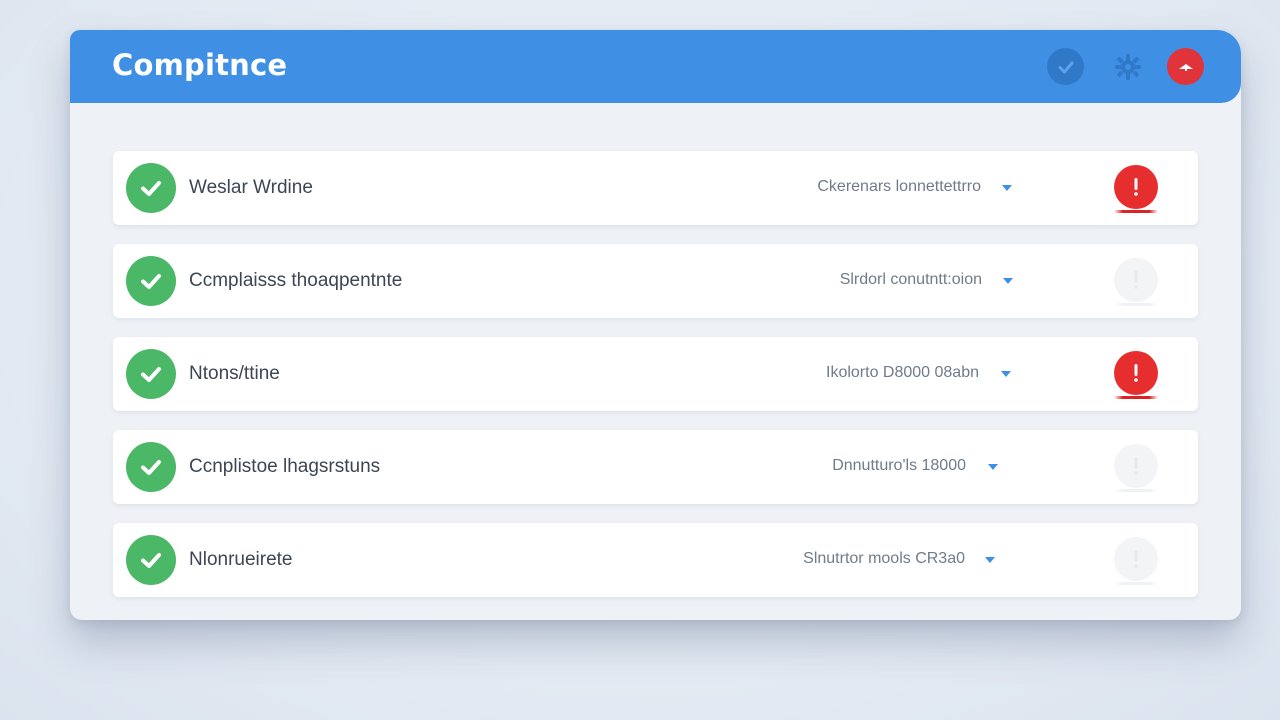 The width and height of the screenshot is (1280, 720). What do you see at coordinates (899, 465) in the screenshot?
I see `row-status: Dnnutturo'ls 18000` at bounding box center [899, 465].